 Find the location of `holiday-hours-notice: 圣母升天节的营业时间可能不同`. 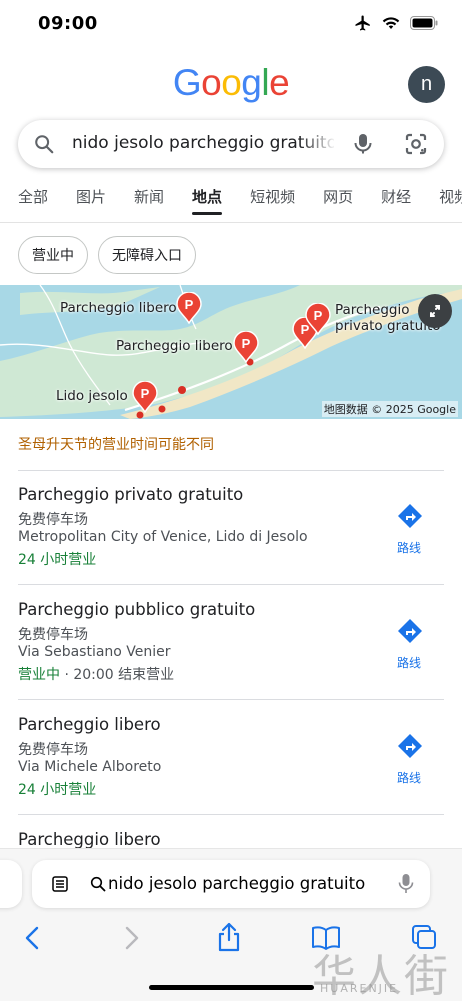

holiday-hours-notice: 圣母升天节的营业时间可能不同 is located at coordinates (116, 445).